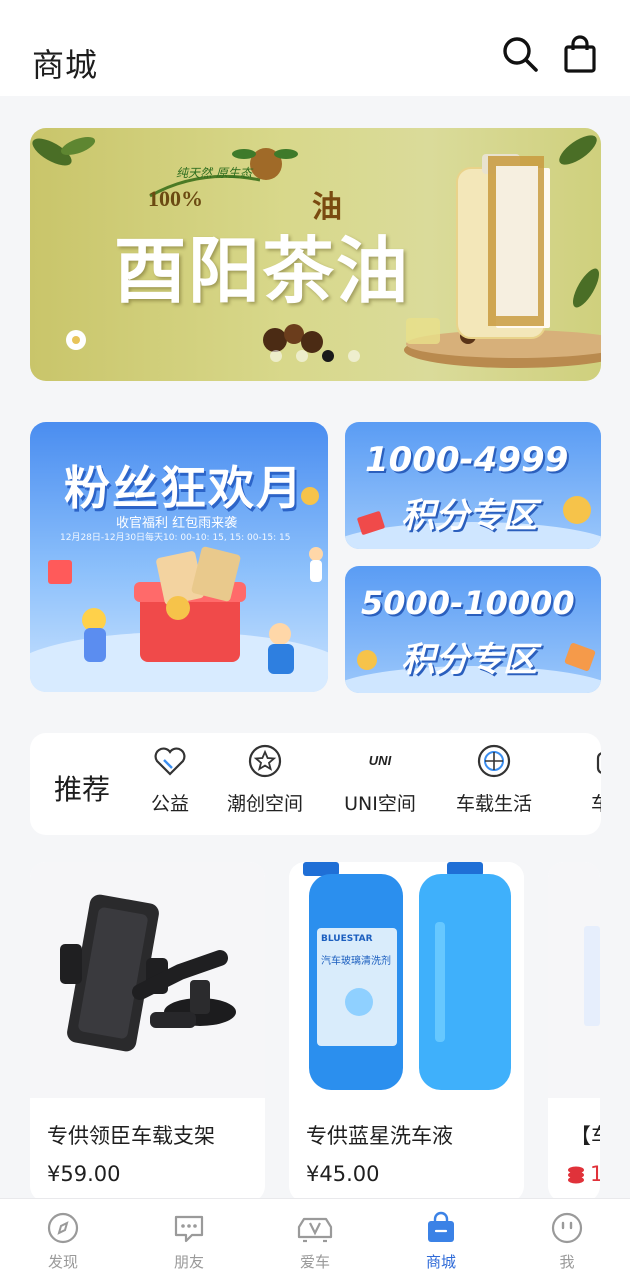 The height and width of the screenshot is (1280, 630). What do you see at coordinates (65, 65) in the screenshot?
I see `page-title: 商城` at bounding box center [65, 65].